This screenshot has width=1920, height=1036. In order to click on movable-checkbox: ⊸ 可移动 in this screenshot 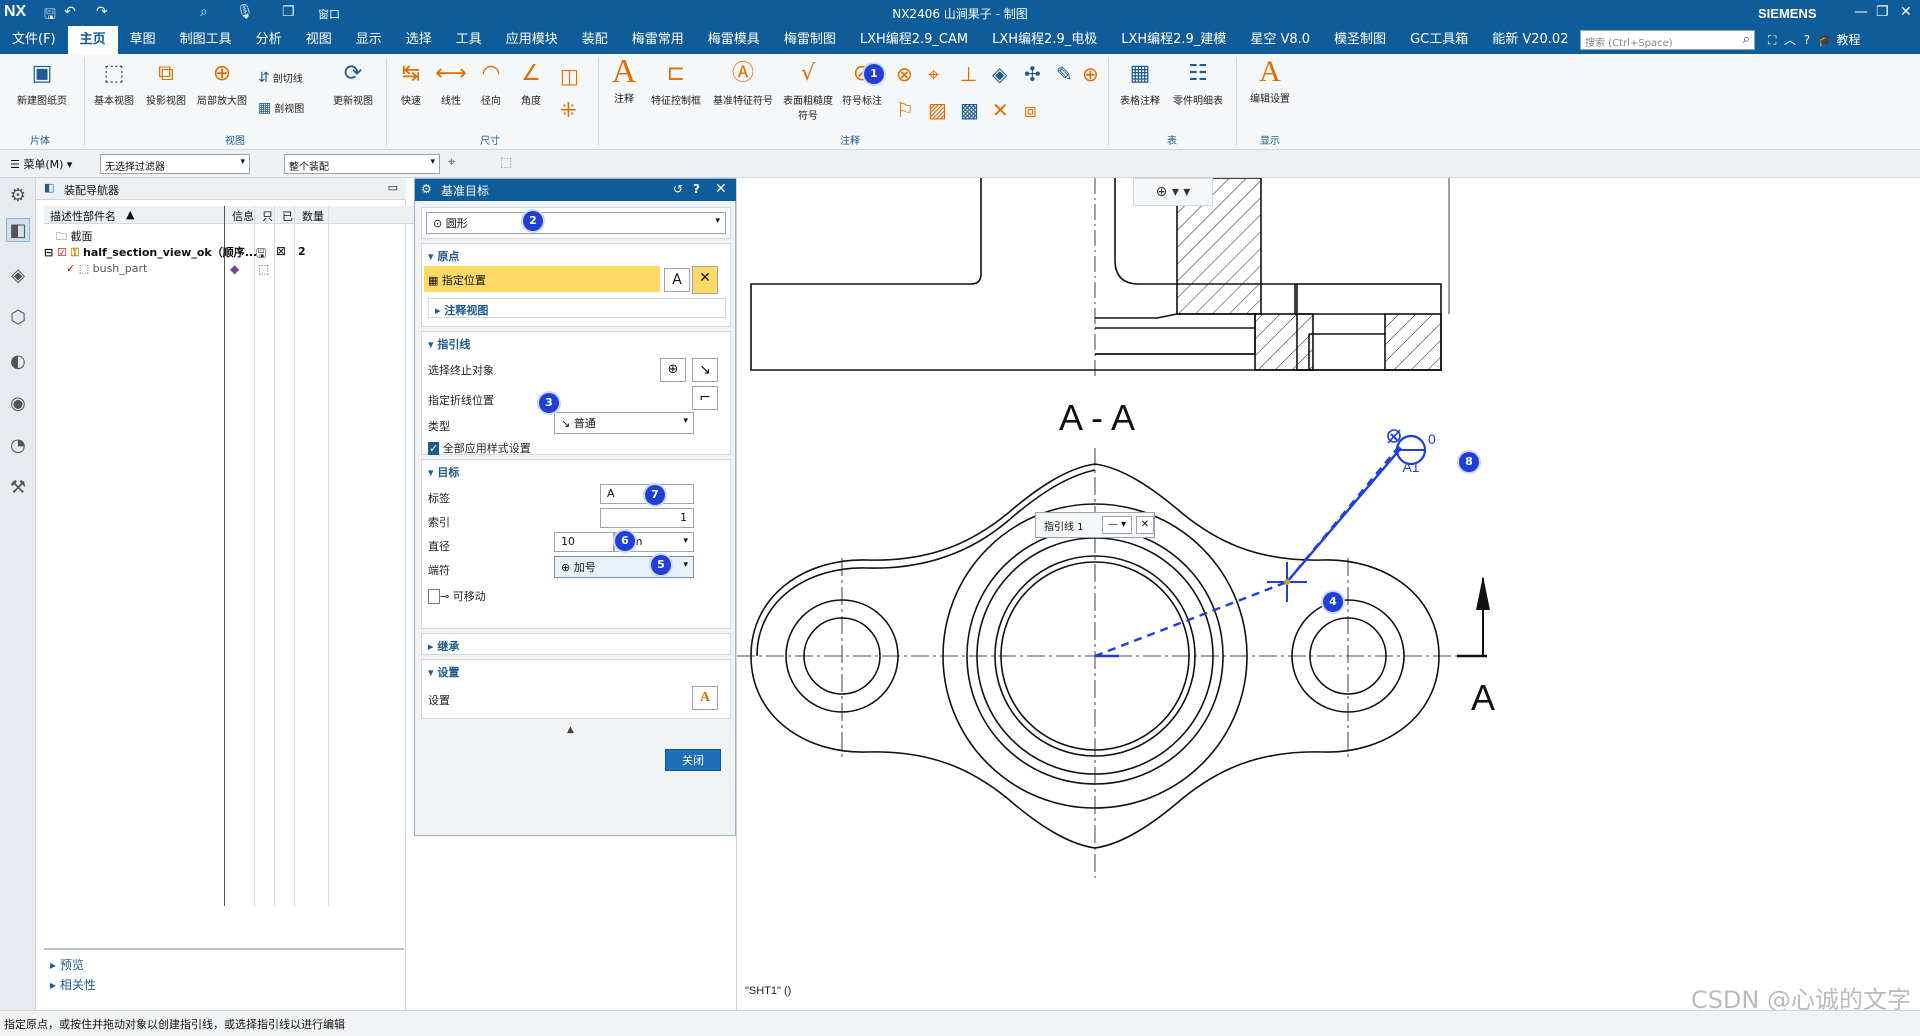, I will do `click(457, 596)`.